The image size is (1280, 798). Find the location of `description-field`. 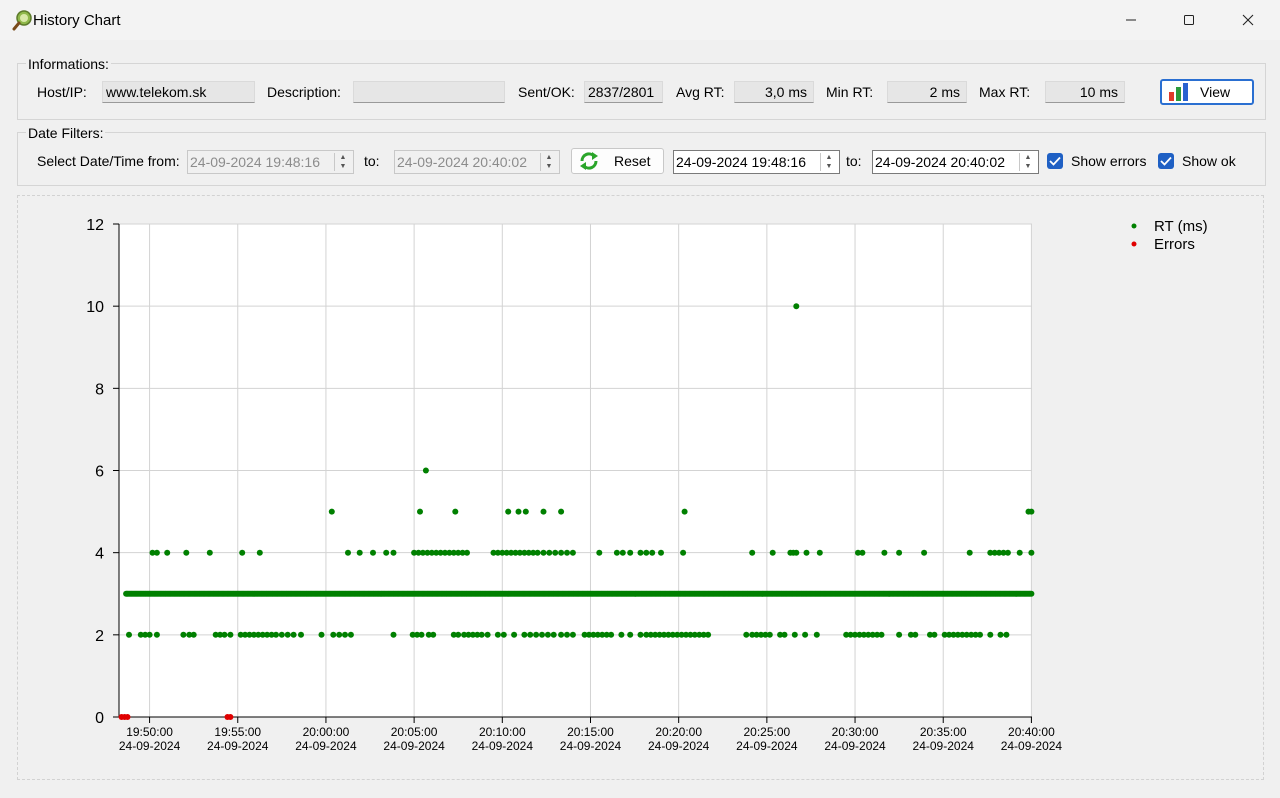

description-field is located at coordinates (429, 92).